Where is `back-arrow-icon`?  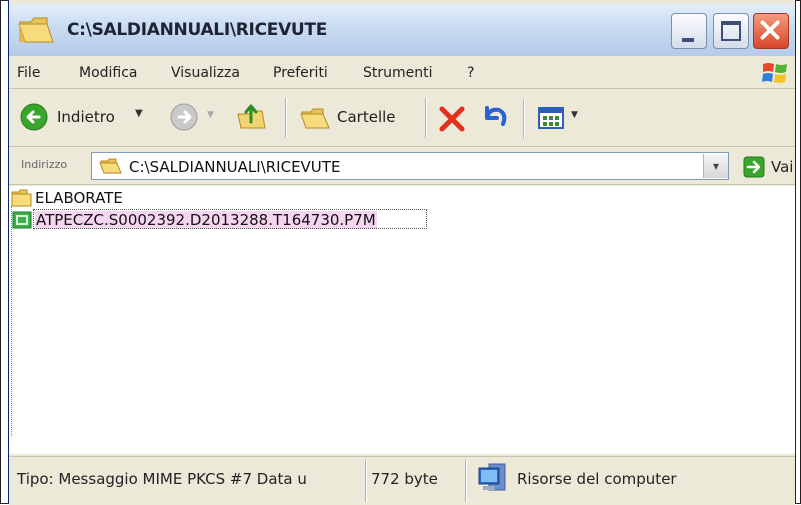 back-arrow-icon is located at coordinates (34, 117).